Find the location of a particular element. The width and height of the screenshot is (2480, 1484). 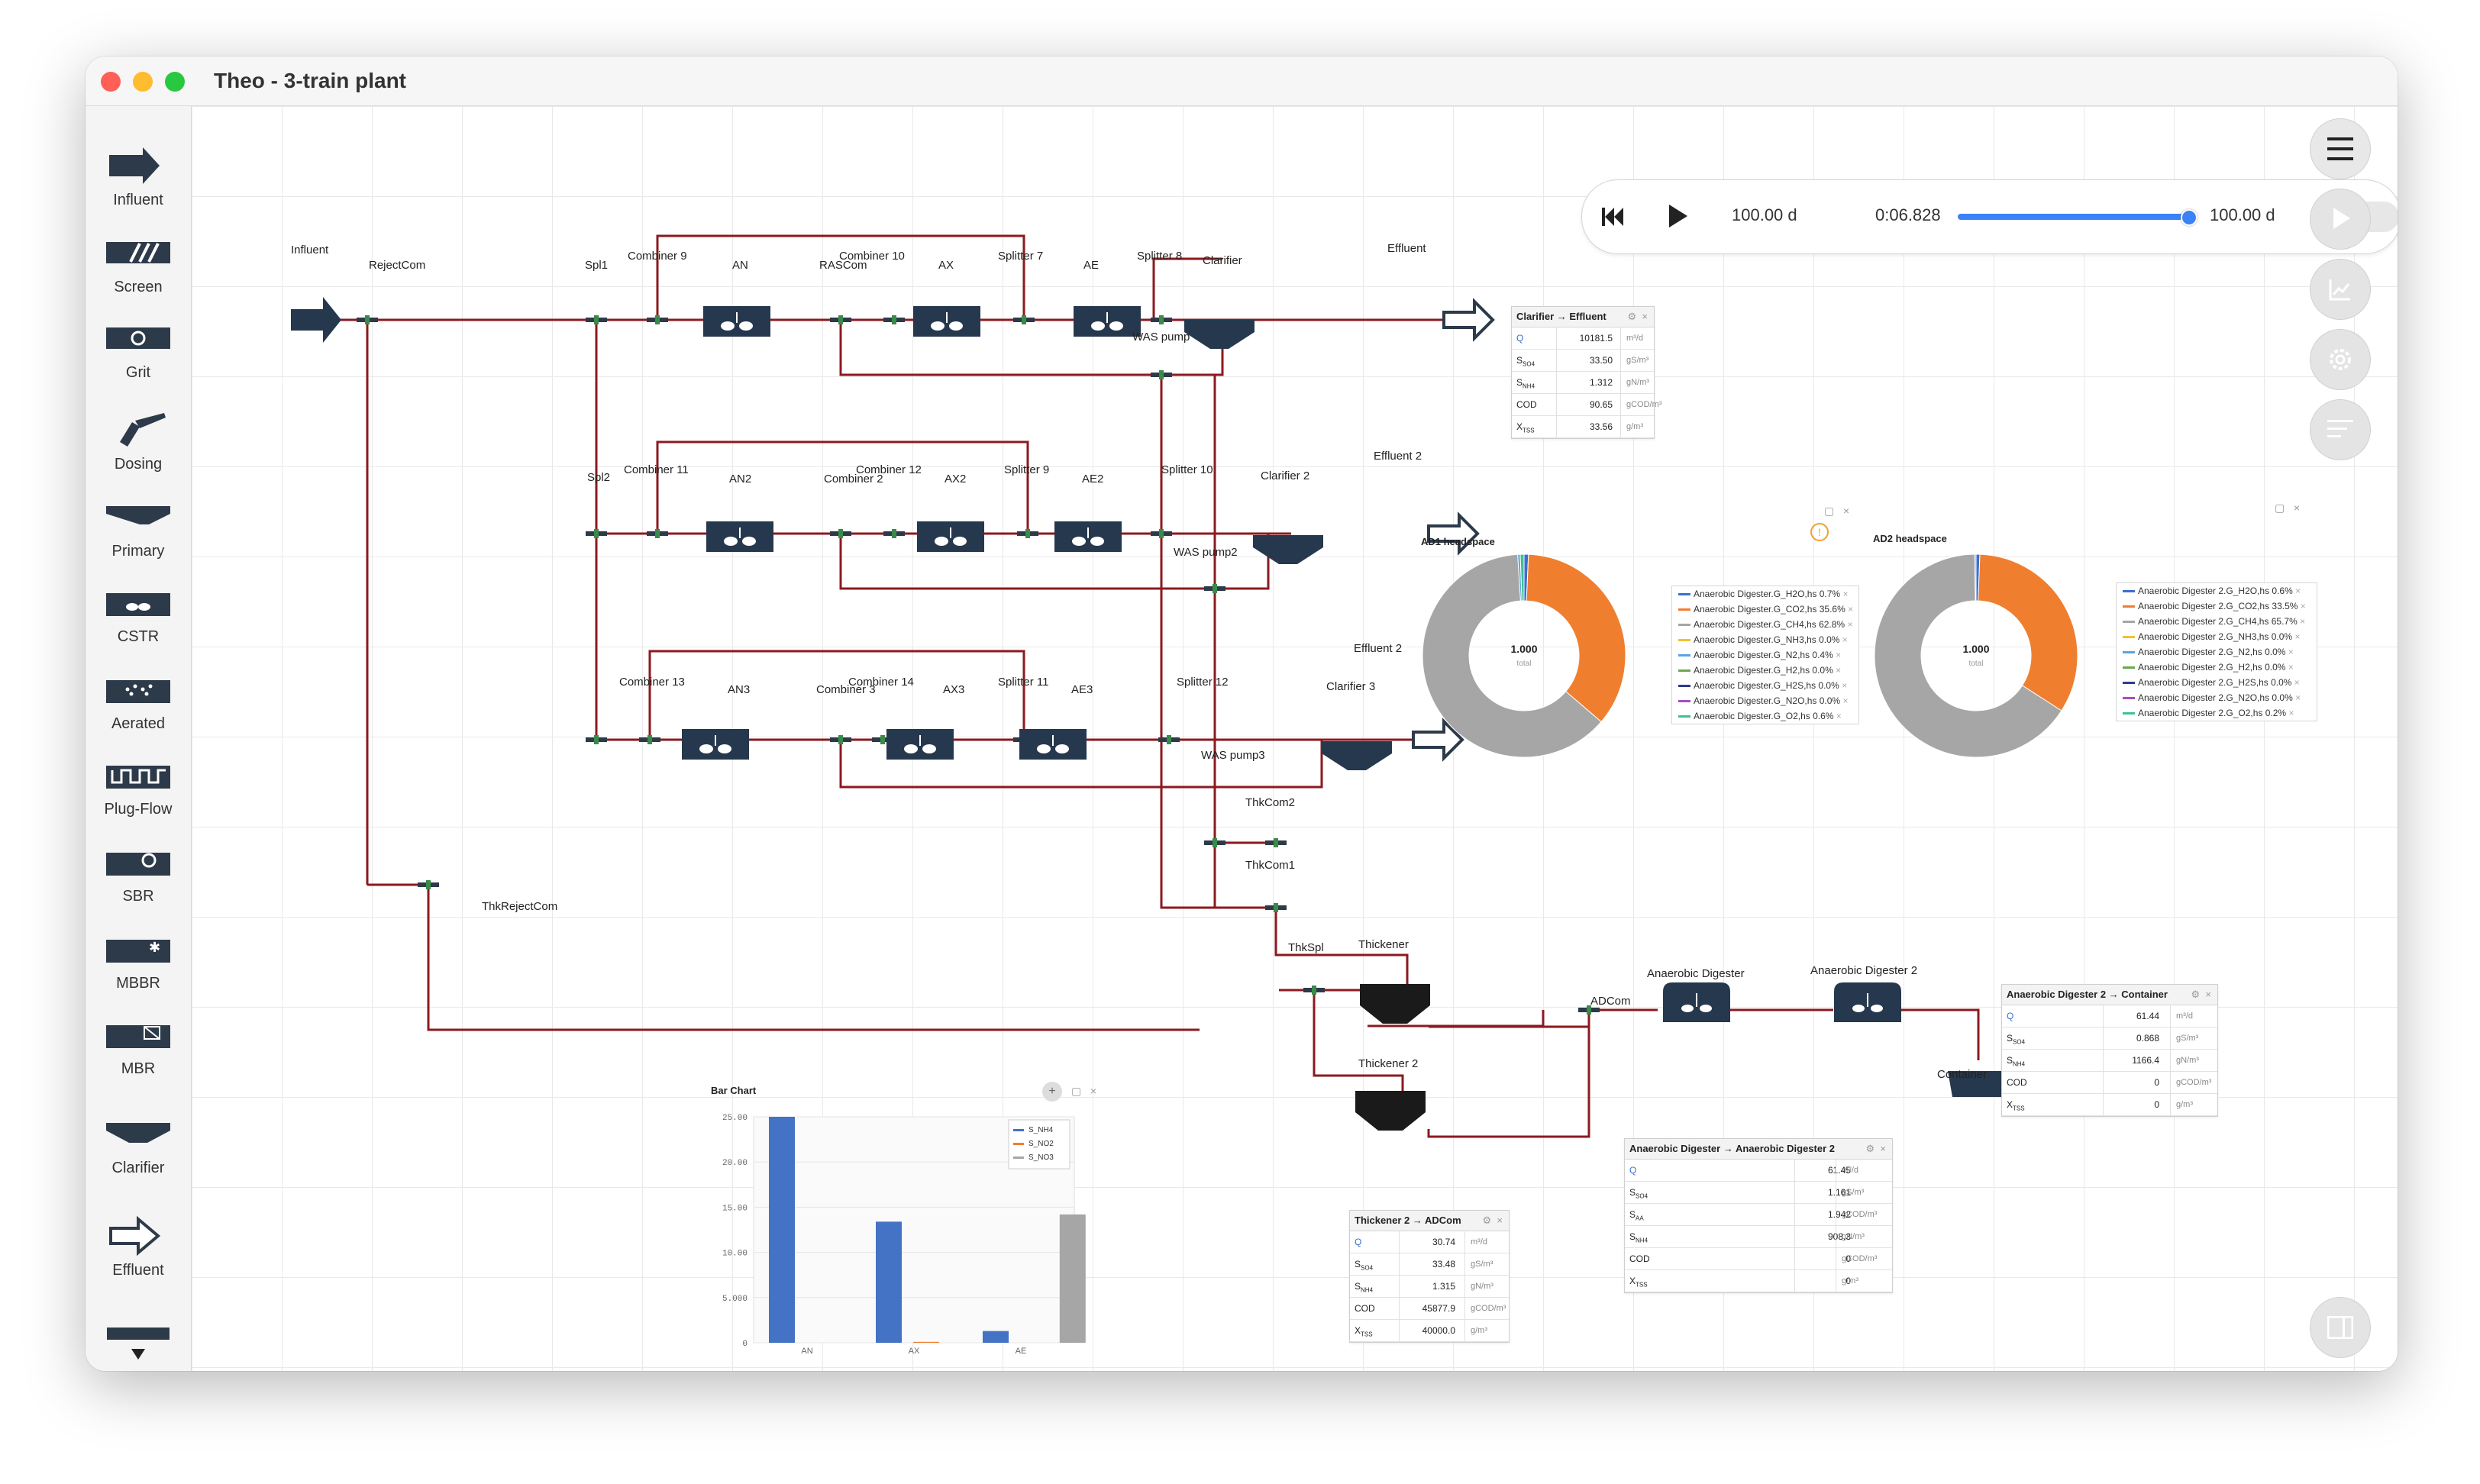

unit-label-waspump: WAS pump is located at coordinates (1161, 337).